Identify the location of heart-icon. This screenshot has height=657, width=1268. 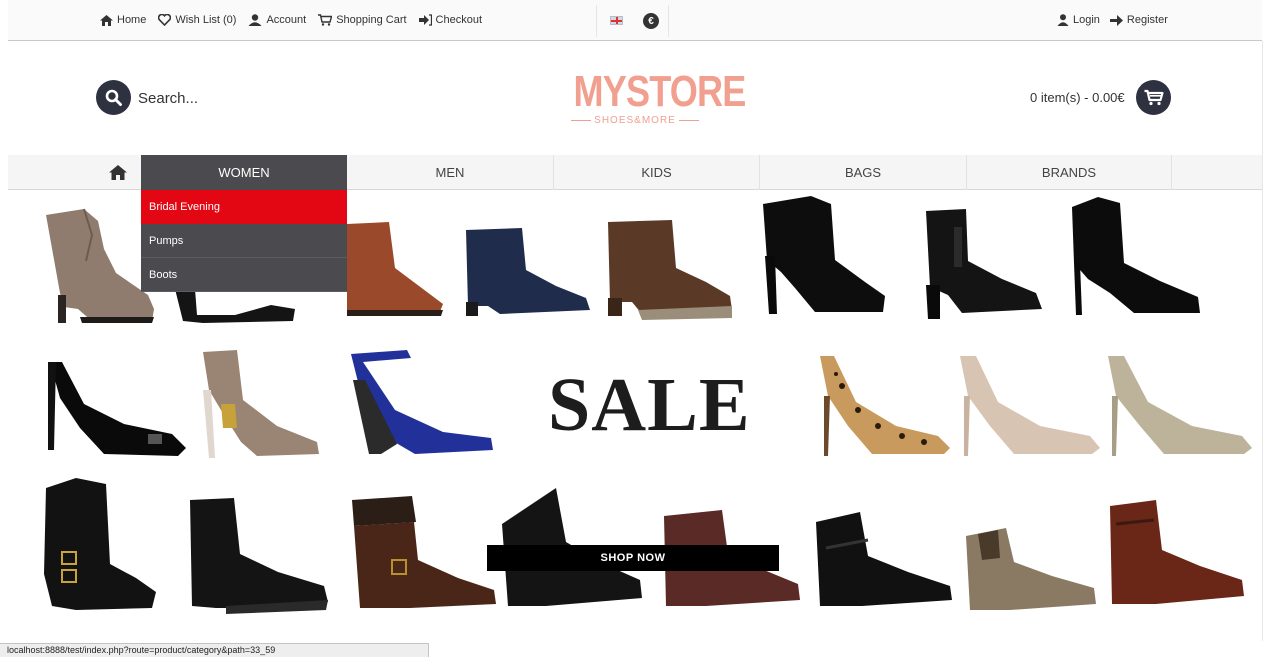
(165, 20).